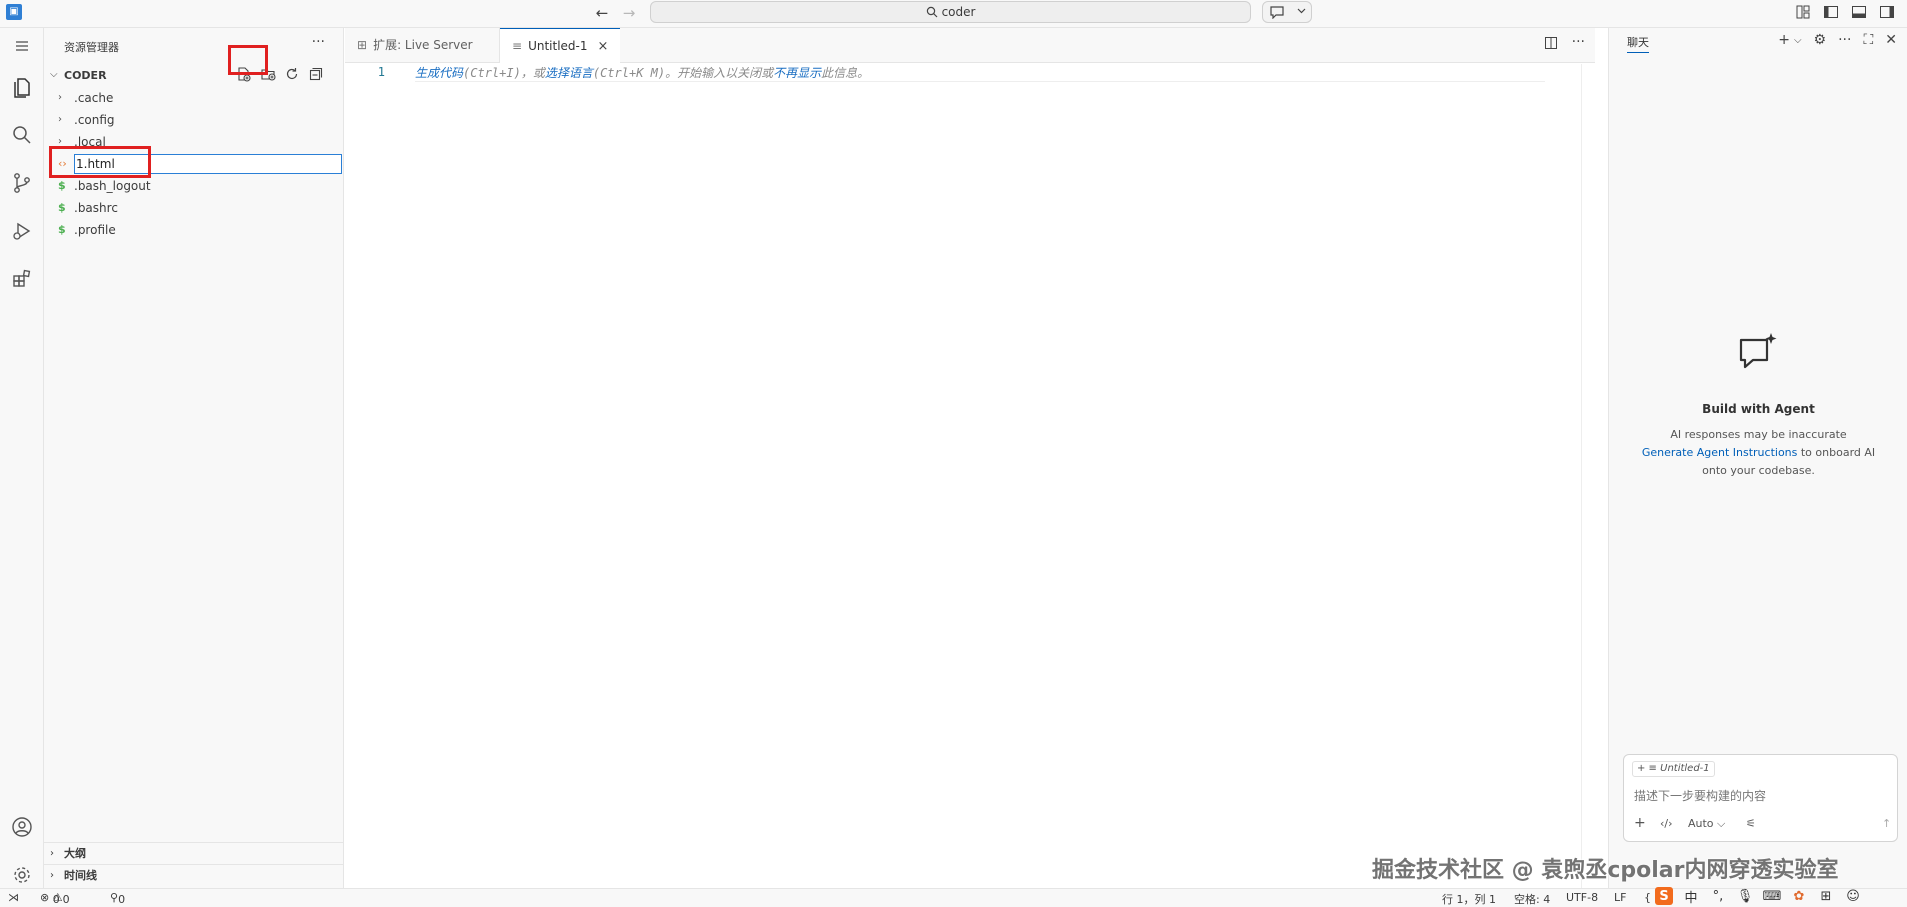  Describe the element at coordinates (560, 46) in the screenshot. I see `tab-untitled-1: ≡ Untitled-1 ×` at that location.